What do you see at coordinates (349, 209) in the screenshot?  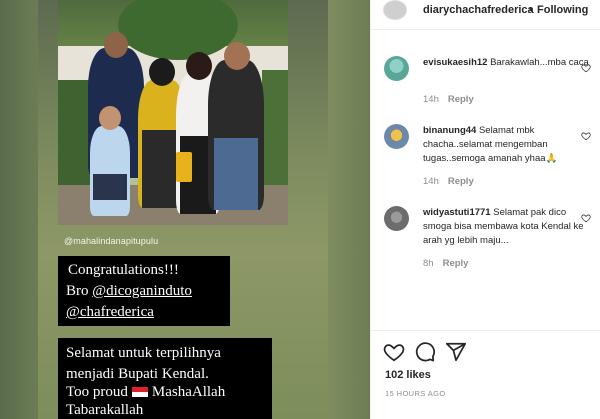 I see `blur-background-right` at bounding box center [349, 209].